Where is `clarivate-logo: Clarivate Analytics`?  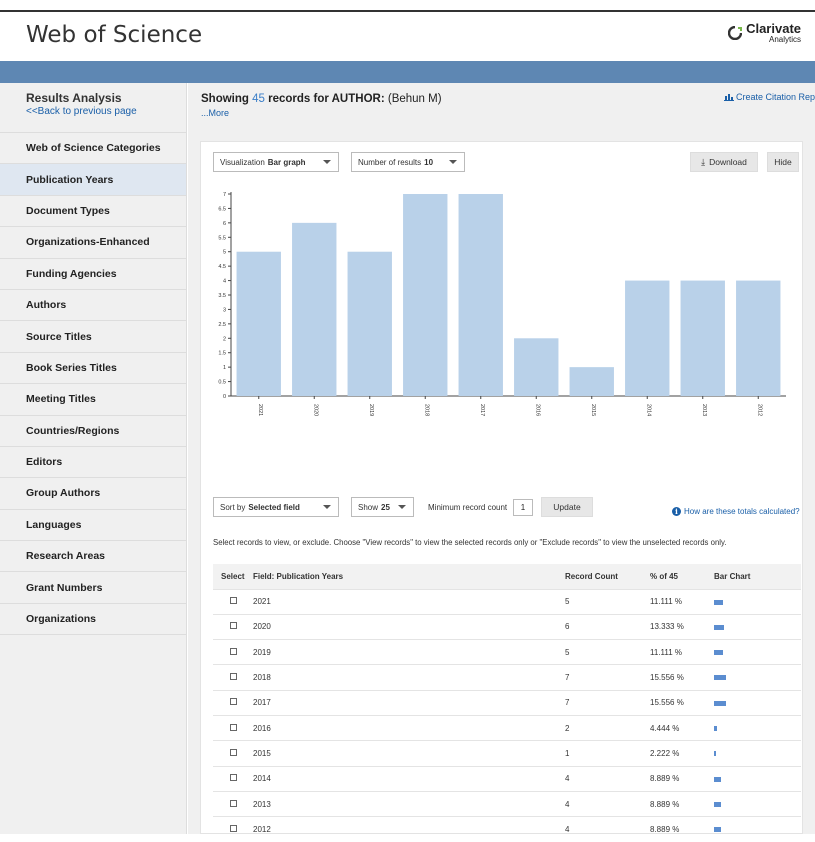 clarivate-logo: Clarivate Analytics is located at coordinates (764, 33).